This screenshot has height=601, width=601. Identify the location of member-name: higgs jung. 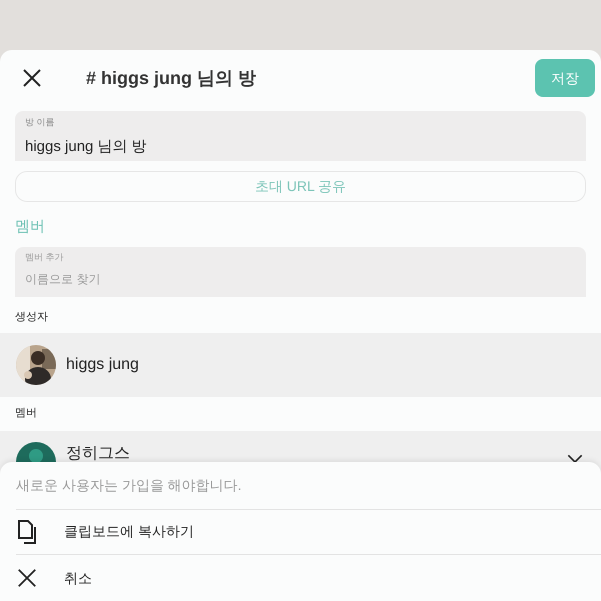
(102, 365).